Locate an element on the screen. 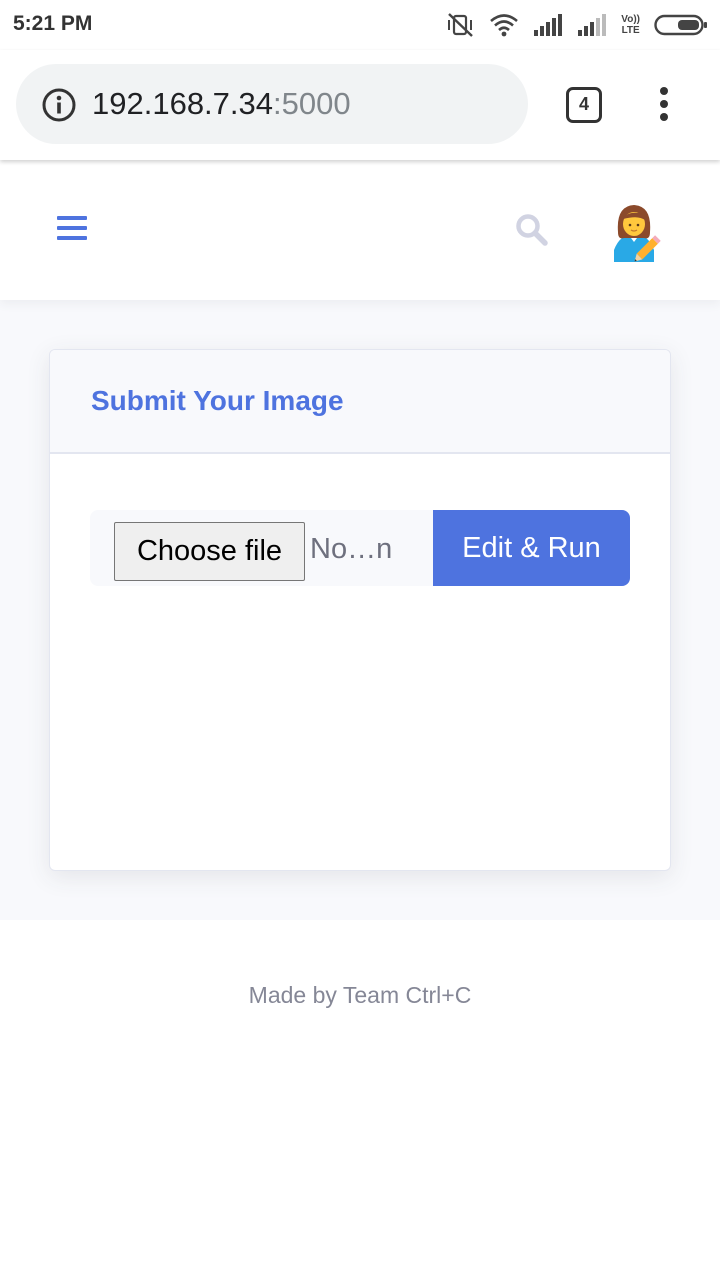  choose-file-button: Choose file is located at coordinates (209, 551).